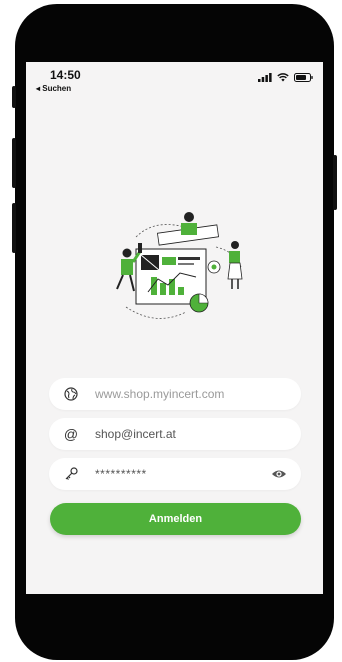 The image size is (342, 662). What do you see at coordinates (53, 88) in the screenshot?
I see `back-to-app-link: ◂ Suchen` at bounding box center [53, 88].